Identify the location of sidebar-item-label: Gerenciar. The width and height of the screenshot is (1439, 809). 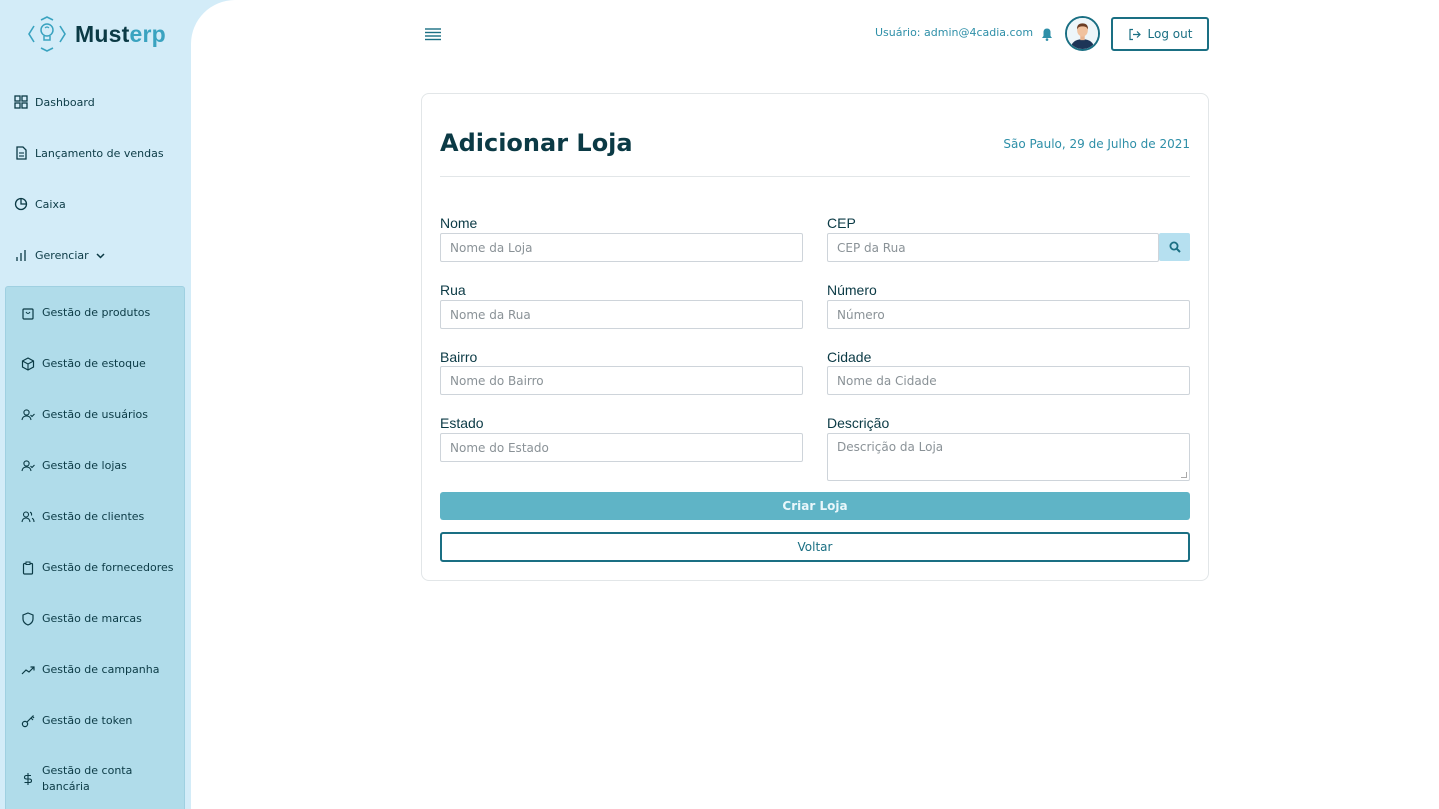
(62, 255).